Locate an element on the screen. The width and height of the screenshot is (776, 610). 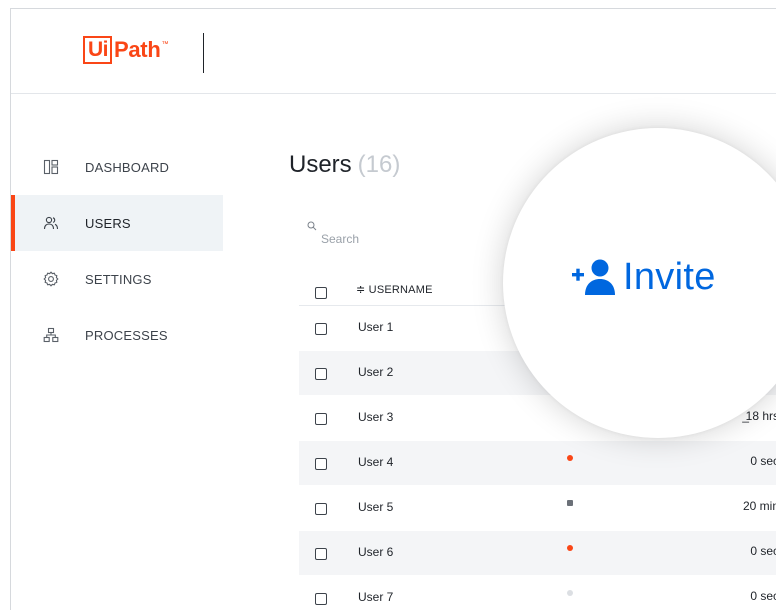
sidebar-item-label: PROCESSES is located at coordinates (126, 335).